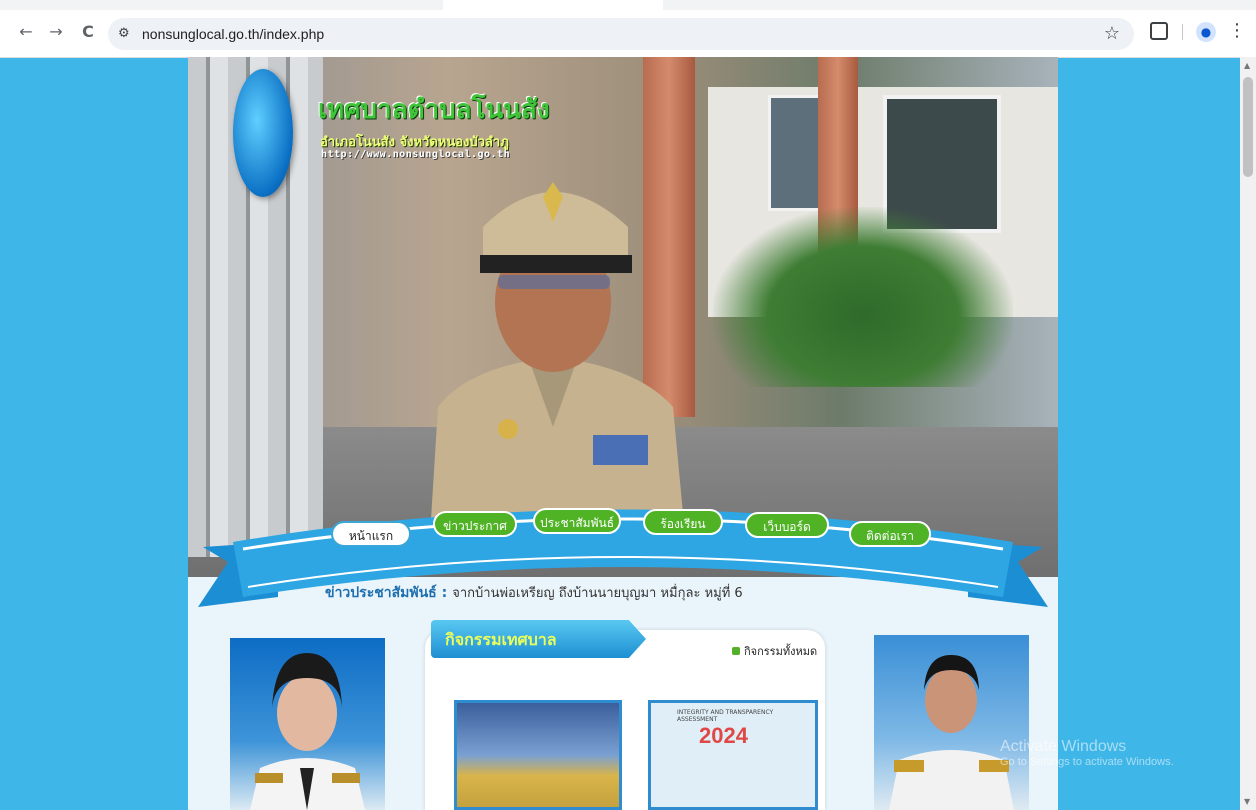 The height and width of the screenshot is (810, 1256). What do you see at coordinates (863, 297) in the screenshot?
I see `banner-plants` at bounding box center [863, 297].